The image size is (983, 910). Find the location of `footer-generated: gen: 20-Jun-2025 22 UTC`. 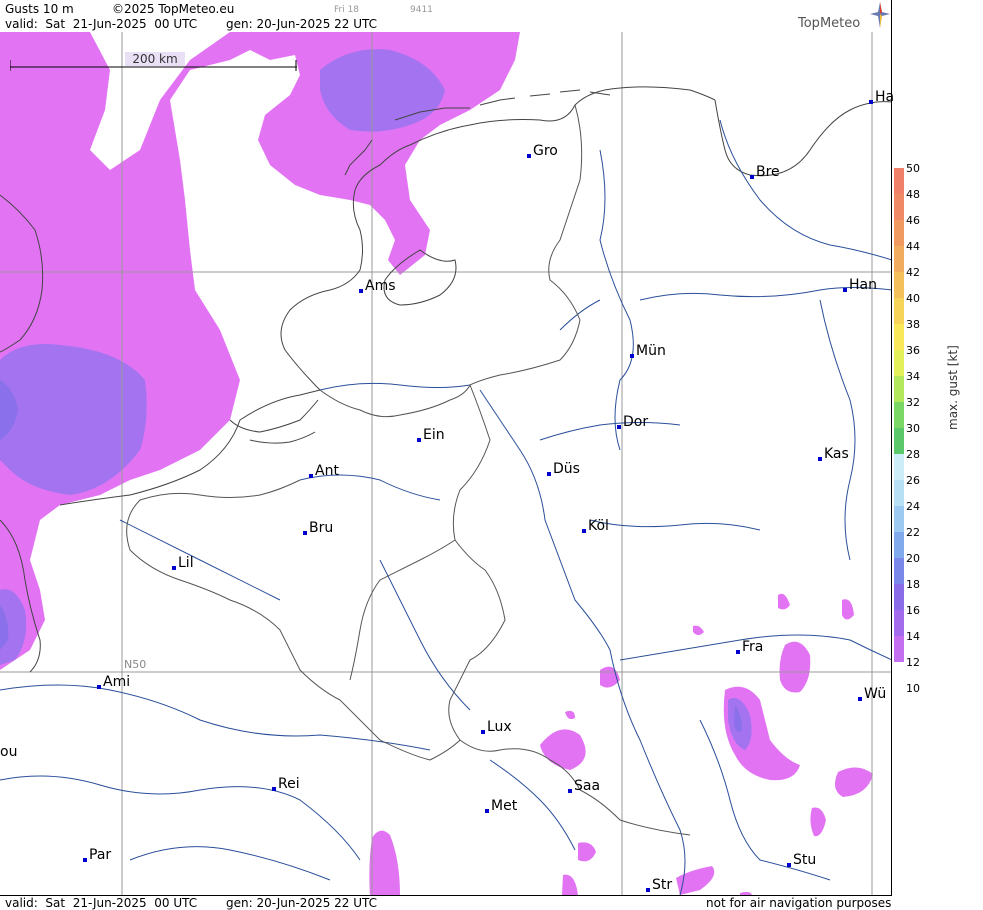

footer-generated: gen: 20-Jun-2025 22 UTC is located at coordinates (302, 903).